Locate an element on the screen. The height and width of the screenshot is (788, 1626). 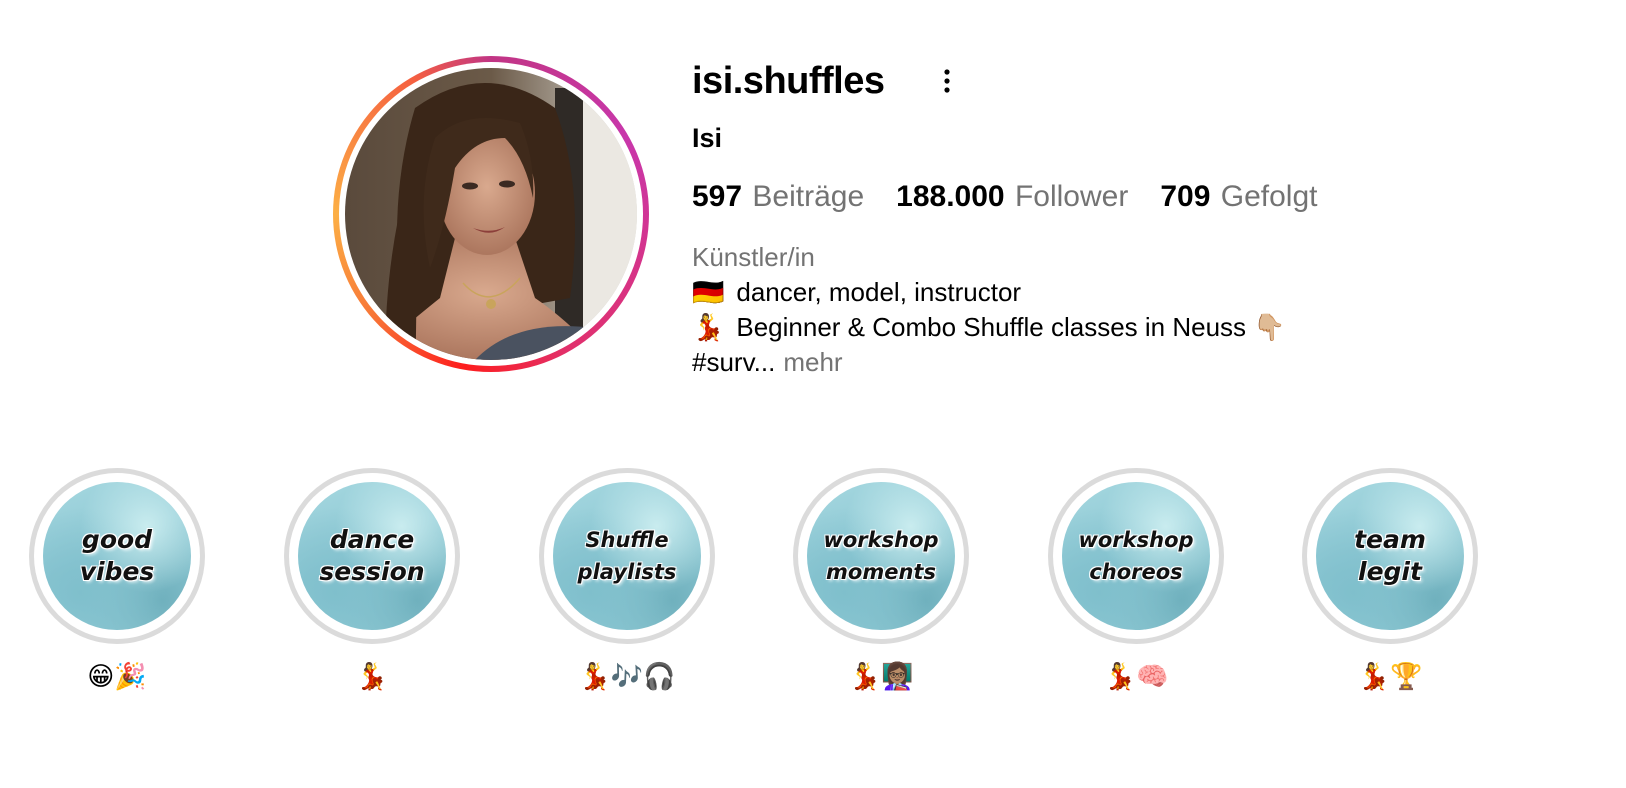
highlight-team-legit: team legit 💃🏆 is located at coordinates (1390, 581).